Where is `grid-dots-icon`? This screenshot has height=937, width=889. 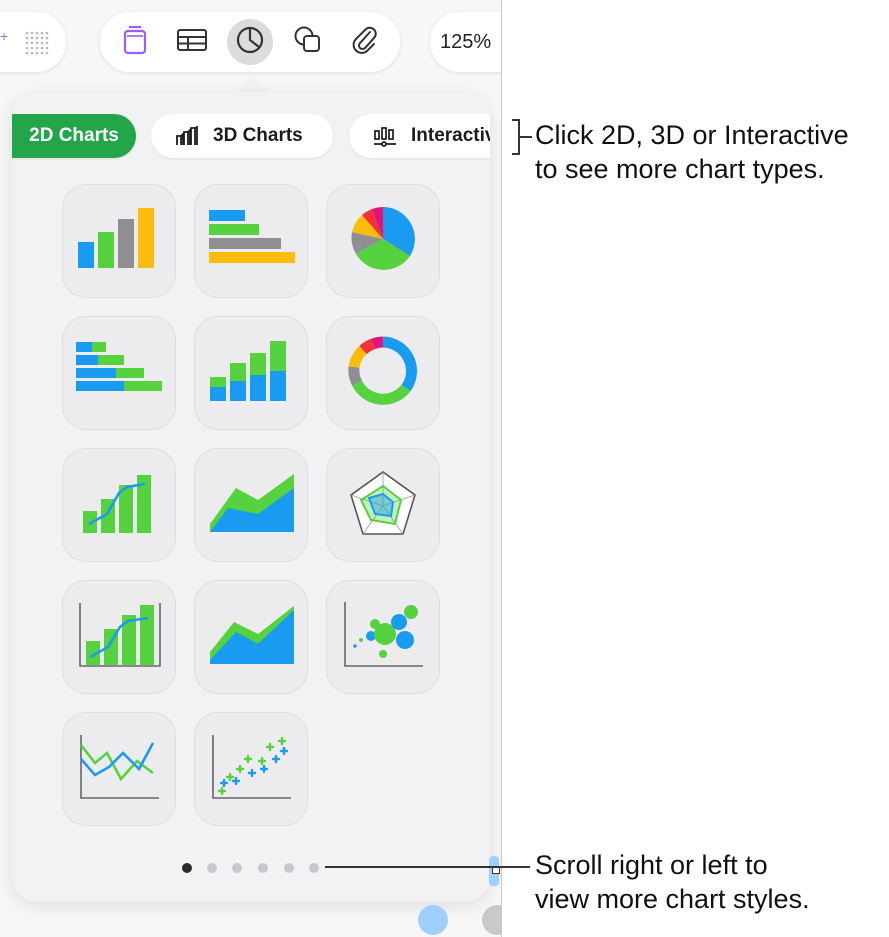 grid-dots-icon is located at coordinates (37, 45).